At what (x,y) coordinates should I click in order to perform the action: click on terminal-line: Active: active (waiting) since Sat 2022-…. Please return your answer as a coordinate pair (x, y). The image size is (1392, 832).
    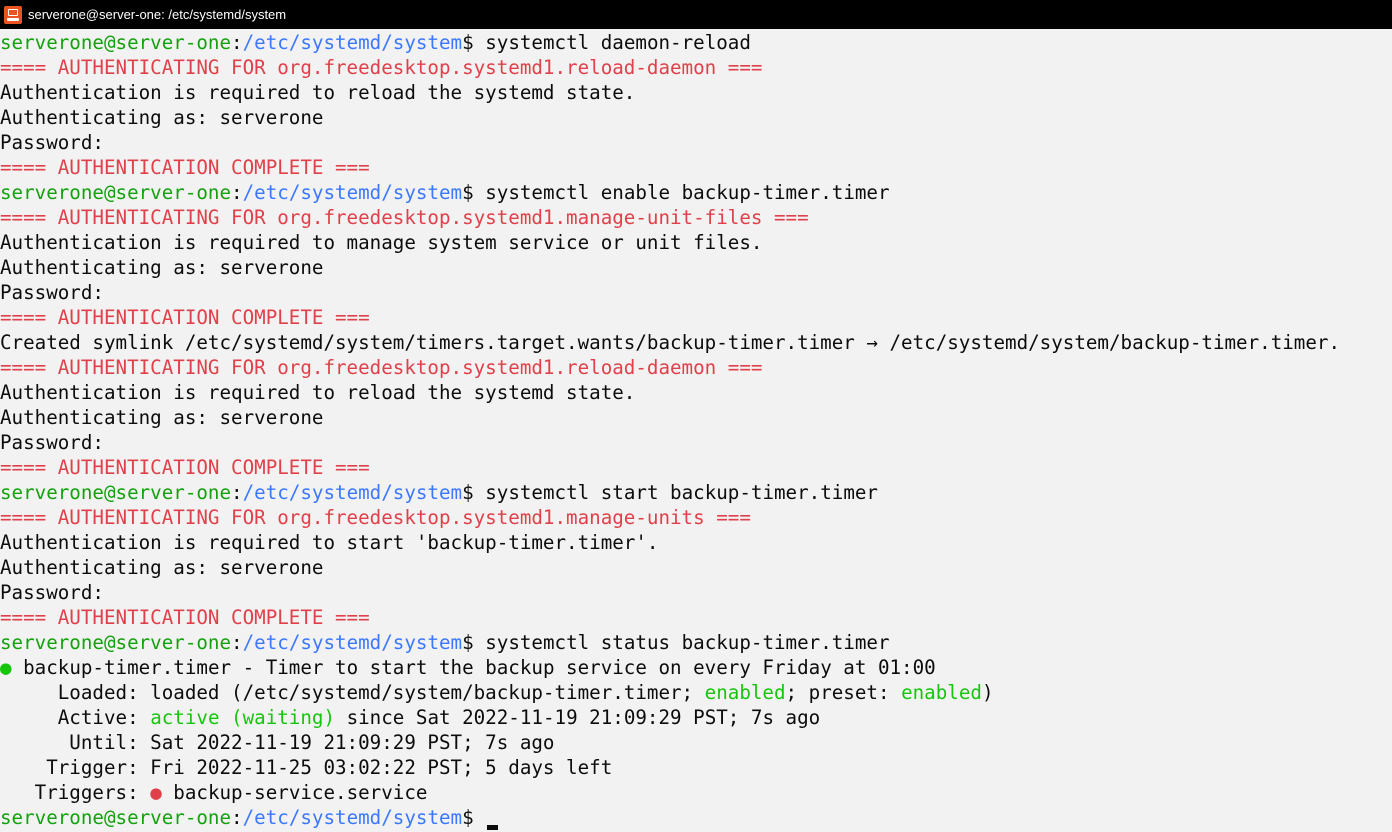
    Looking at the image, I should click on (696, 717).